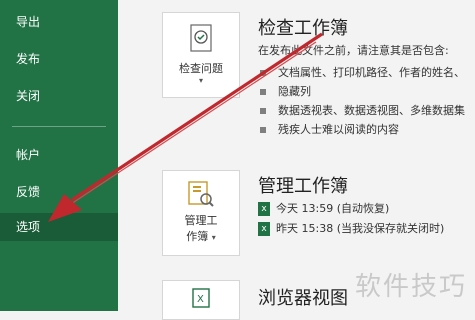 The image size is (475, 320). What do you see at coordinates (353, 50) in the screenshot?
I see `inspect-intro: 在发布此文件之前，请注意其是否包含:` at bounding box center [353, 50].